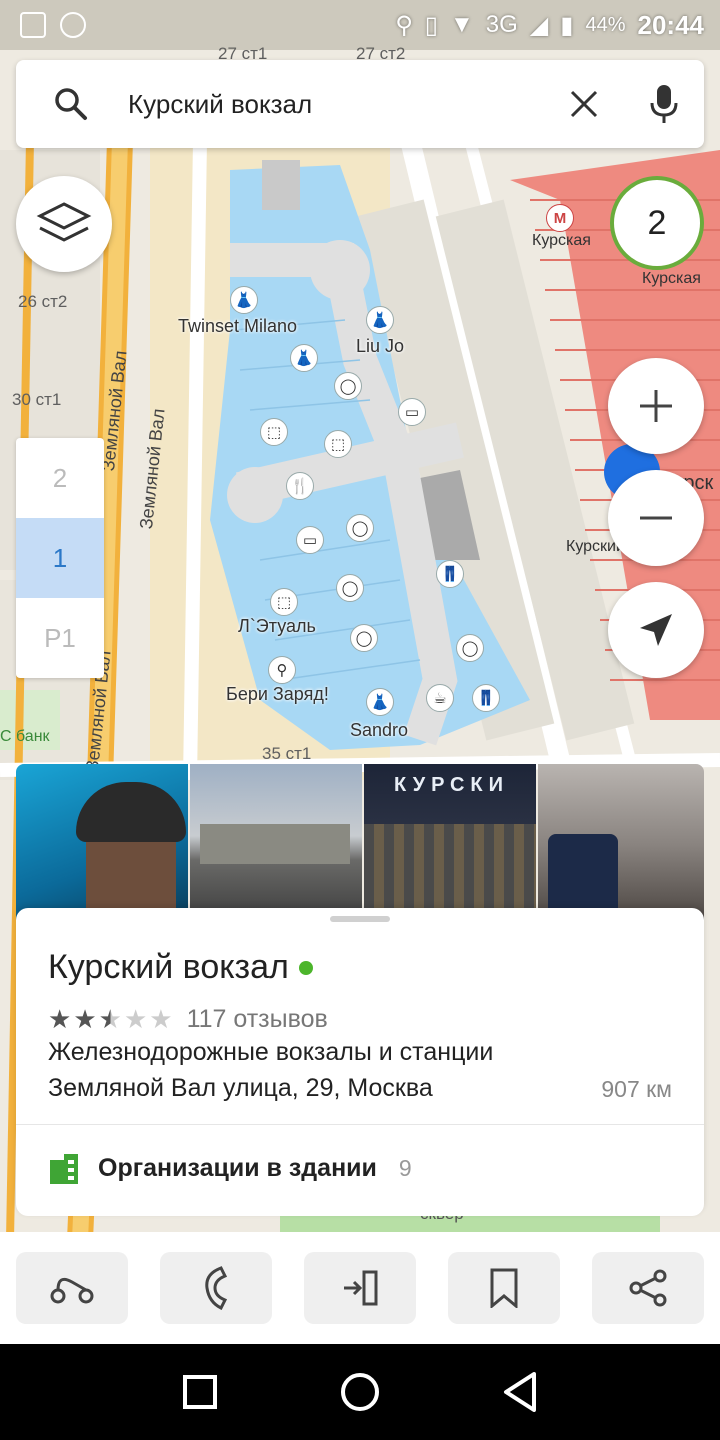  I want to click on floor-switcher: 2 1 P1, so click(60, 558).